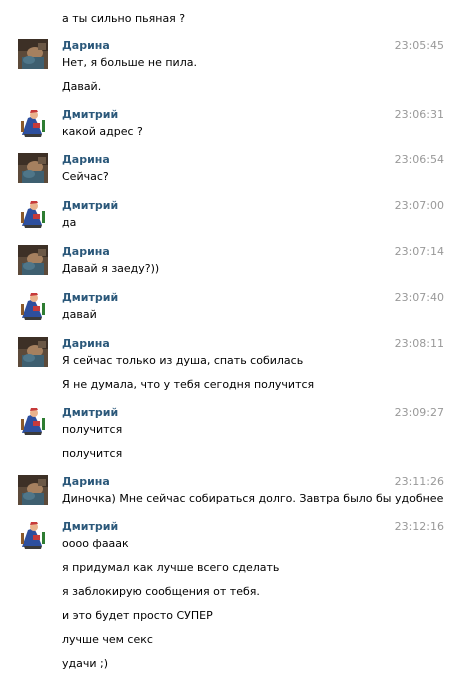 The width and height of the screenshot is (461, 700). What do you see at coordinates (419, 205) in the screenshot?
I see `message-time: 23:07:00` at bounding box center [419, 205].